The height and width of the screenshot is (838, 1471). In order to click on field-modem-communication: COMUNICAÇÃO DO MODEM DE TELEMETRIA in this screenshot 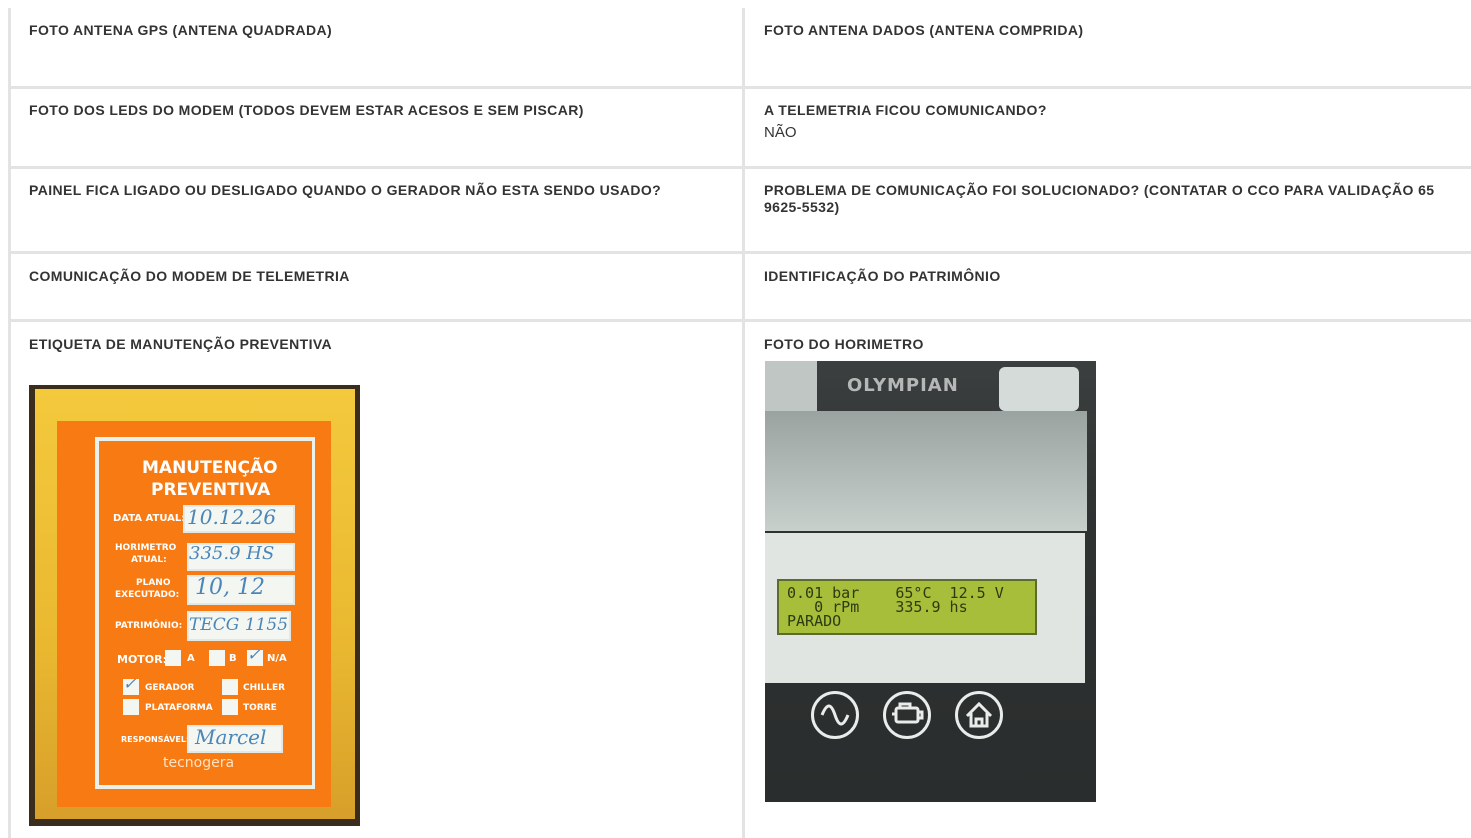, I will do `click(379, 276)`.